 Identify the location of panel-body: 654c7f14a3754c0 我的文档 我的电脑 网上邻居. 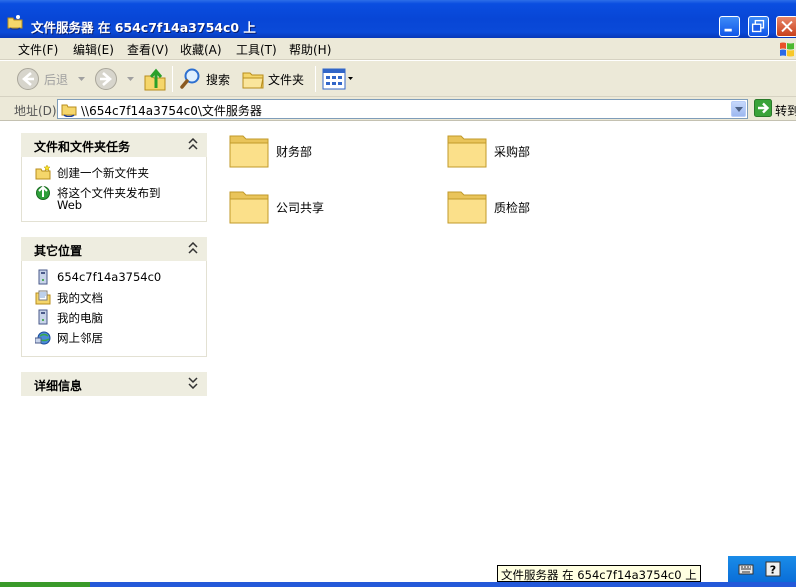
(114, 309).